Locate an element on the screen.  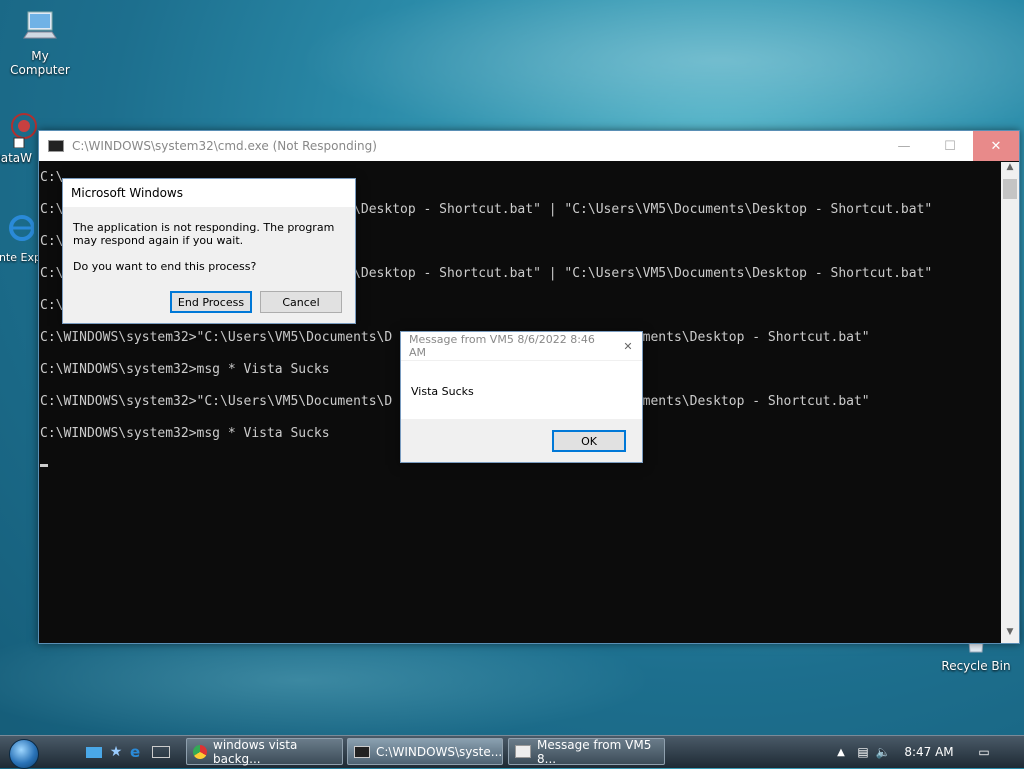
message-body: Vista Sucks is located at coordinates (442, 391).